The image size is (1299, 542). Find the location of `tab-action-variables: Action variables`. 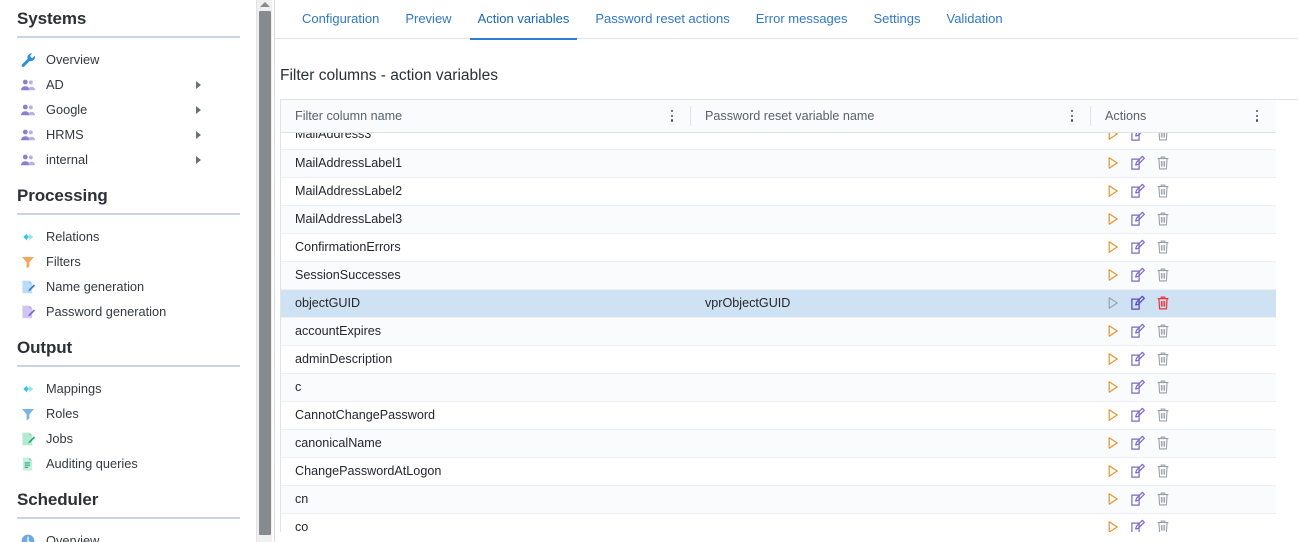

tab-action-variables: Action variables is located at coordinates (524, 20).